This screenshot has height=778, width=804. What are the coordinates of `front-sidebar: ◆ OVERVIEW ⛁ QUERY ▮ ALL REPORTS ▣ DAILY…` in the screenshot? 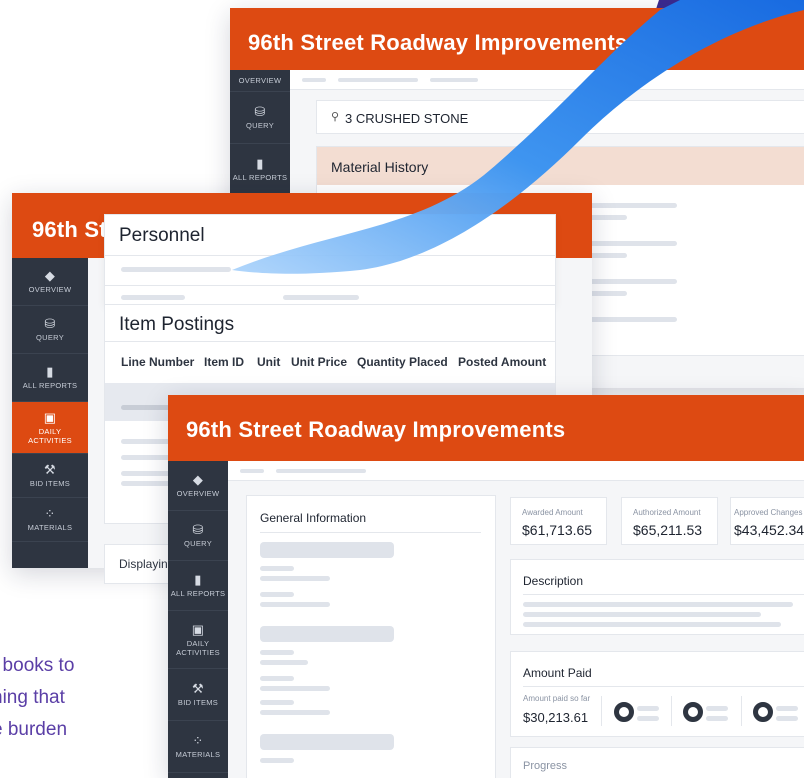 It's located at (198, 619).